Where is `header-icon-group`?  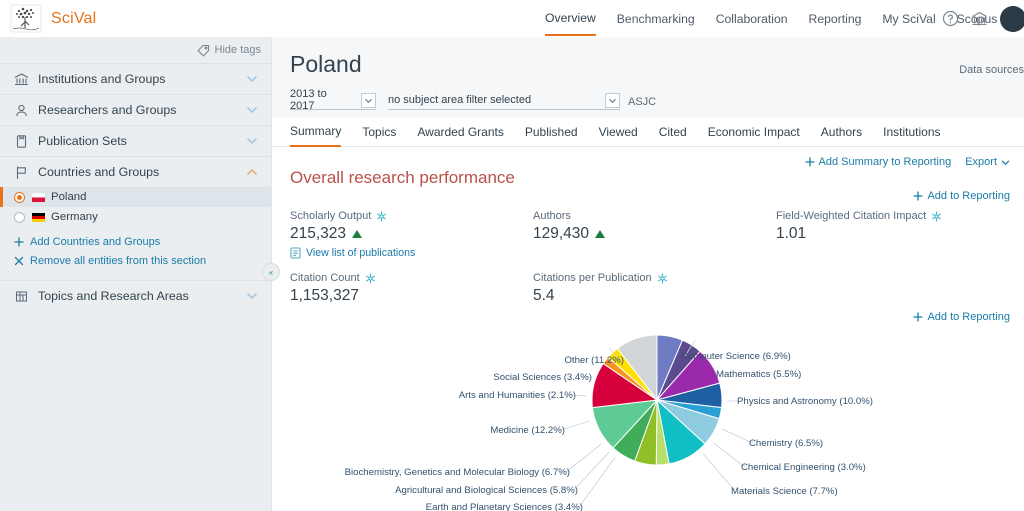 header-icon-group is located at coordinates (983, 18).